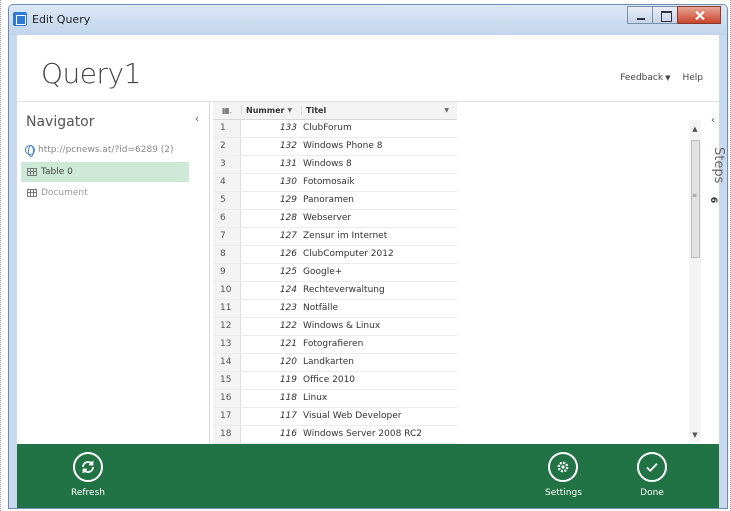 This screenshot has height=511, width=731. Describe the element at coordinates (368, 20) in the screenshot. I see `title-bar: Edit Query` at that location.